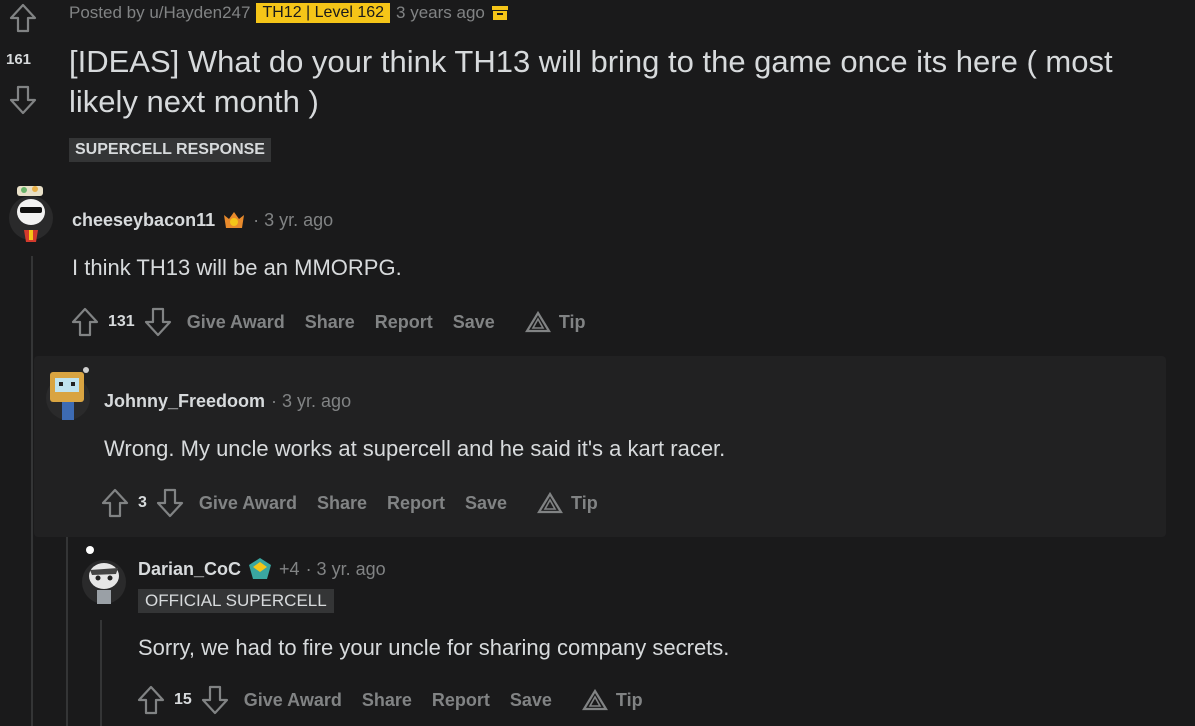 The height and width of the screenshot is (726, 1195). What do you see at coordinates (289, 568) in the screenshot?
I see `comment-extra: +4` at bounding box center [289, 568].